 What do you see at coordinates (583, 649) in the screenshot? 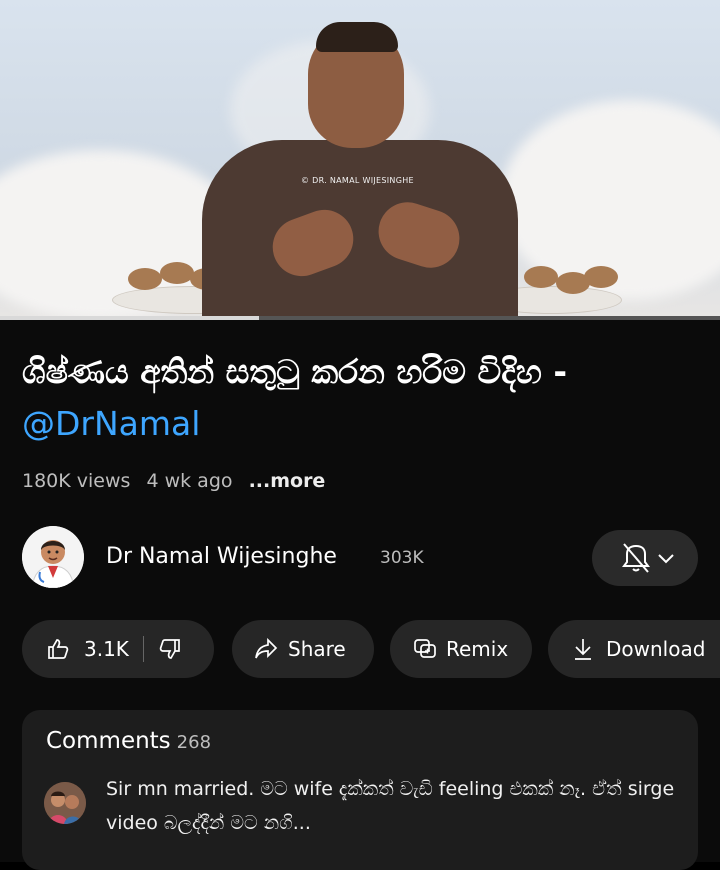
I see `download-icon` at bounding box center [583, 649].